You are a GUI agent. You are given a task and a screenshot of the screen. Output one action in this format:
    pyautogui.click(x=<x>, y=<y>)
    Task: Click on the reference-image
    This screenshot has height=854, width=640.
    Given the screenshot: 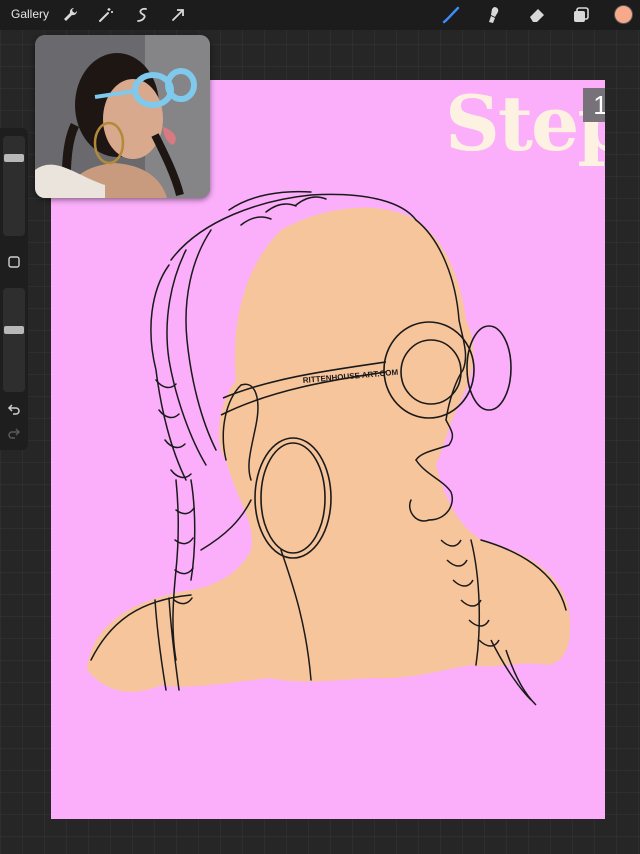 What is the action you would take?
    pyautogui.click(x=122, y=116)
    